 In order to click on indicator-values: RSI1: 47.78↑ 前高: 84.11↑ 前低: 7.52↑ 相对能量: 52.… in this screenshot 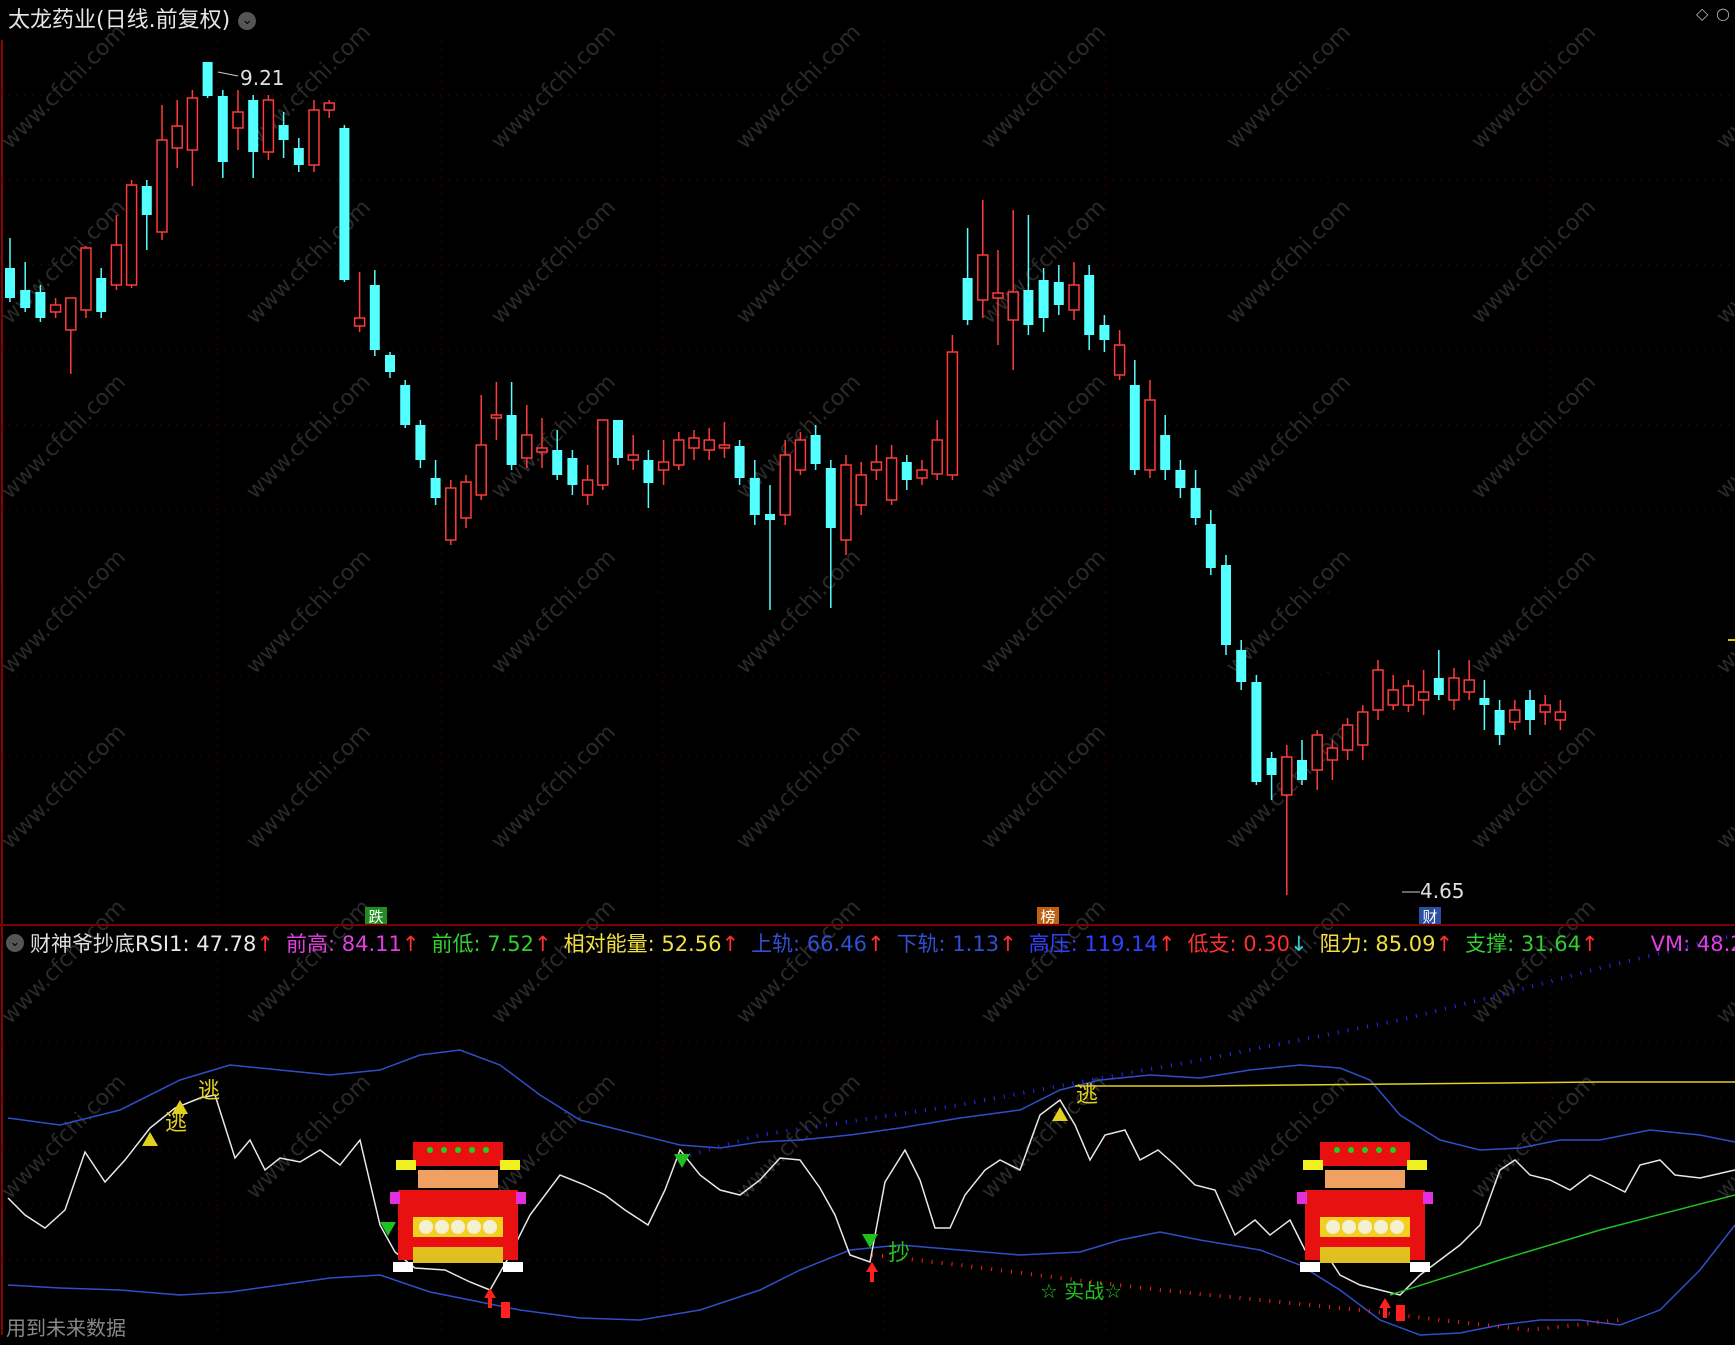, I will do `click(935, 943)`.